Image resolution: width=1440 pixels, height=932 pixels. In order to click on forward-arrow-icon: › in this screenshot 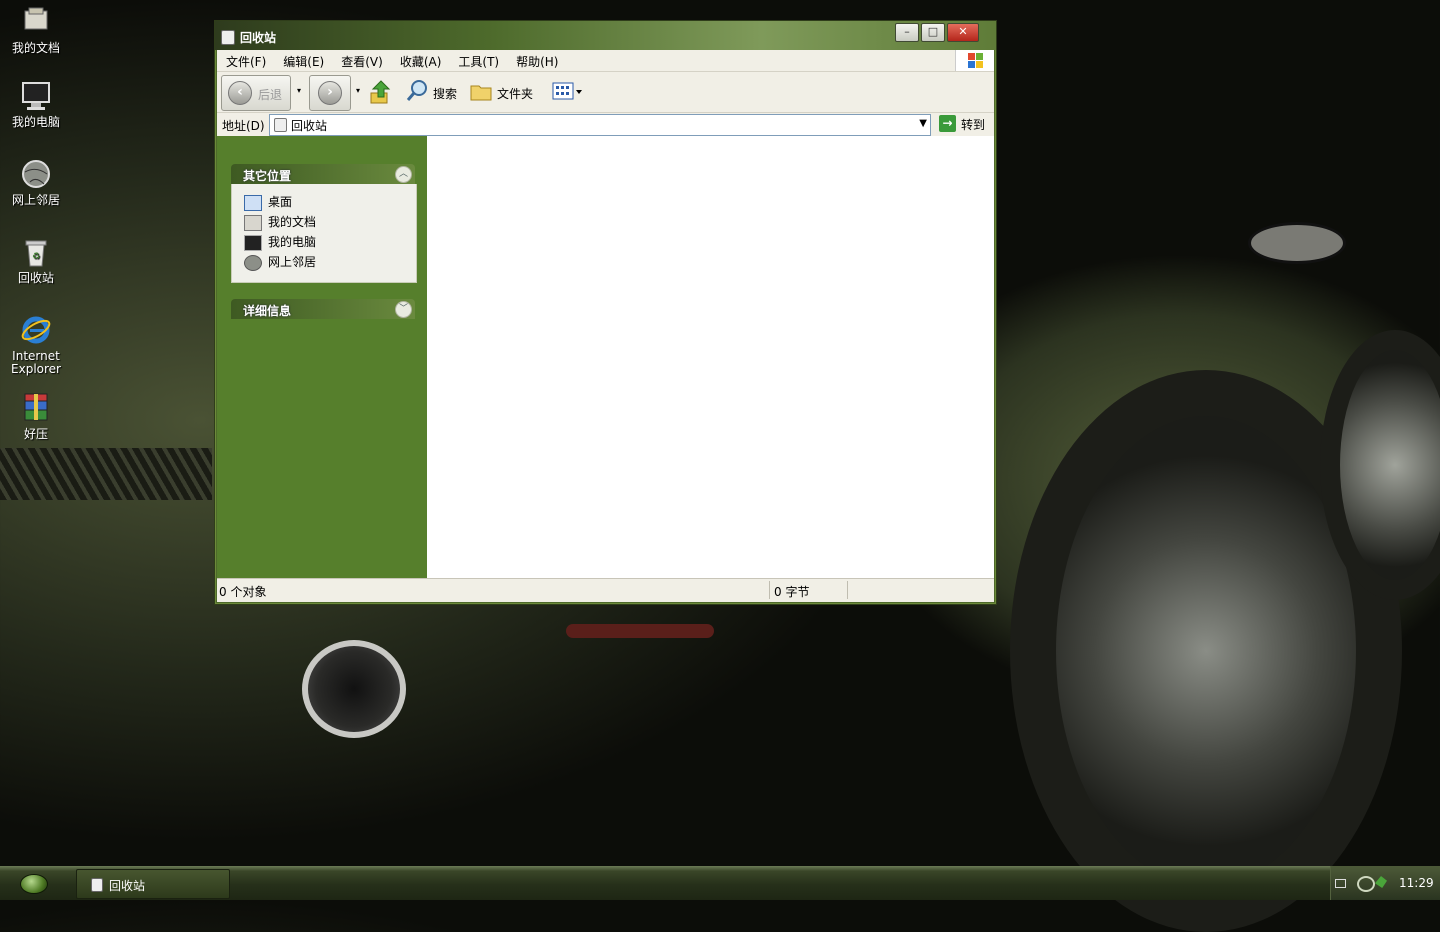, I will do `click(330, 93)`.